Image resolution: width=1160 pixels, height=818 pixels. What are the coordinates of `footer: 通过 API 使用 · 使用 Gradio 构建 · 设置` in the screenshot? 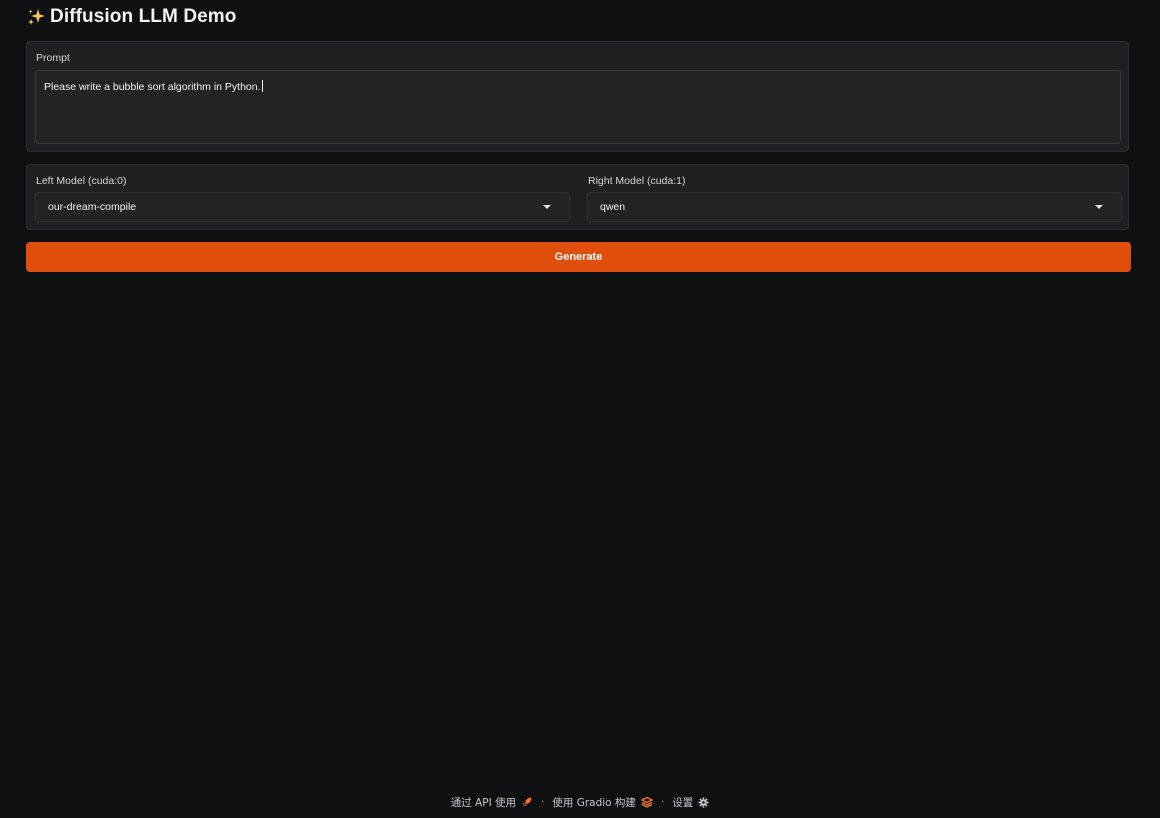 It's located at (580, 802).